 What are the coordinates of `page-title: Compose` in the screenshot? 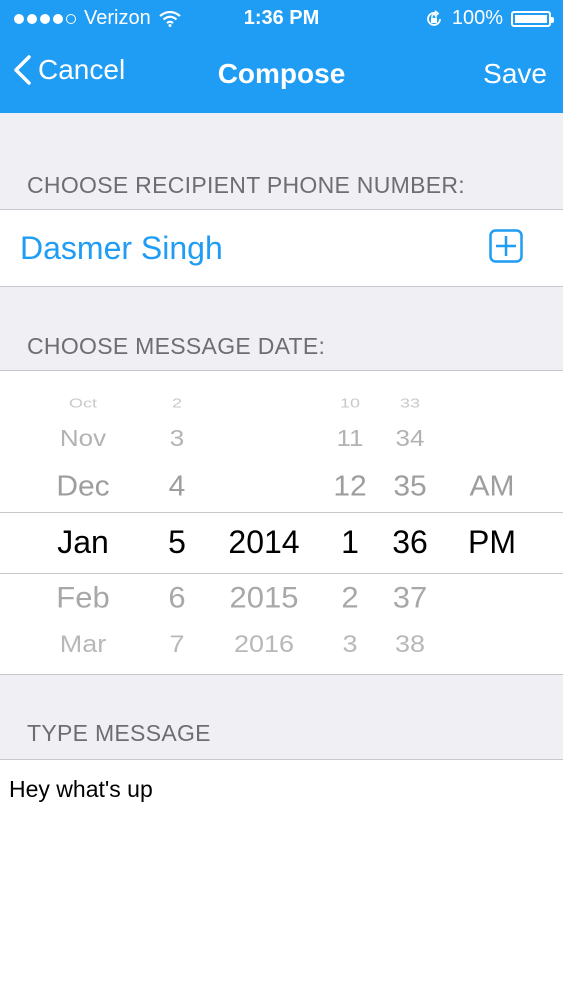 It's located at (281, 73).